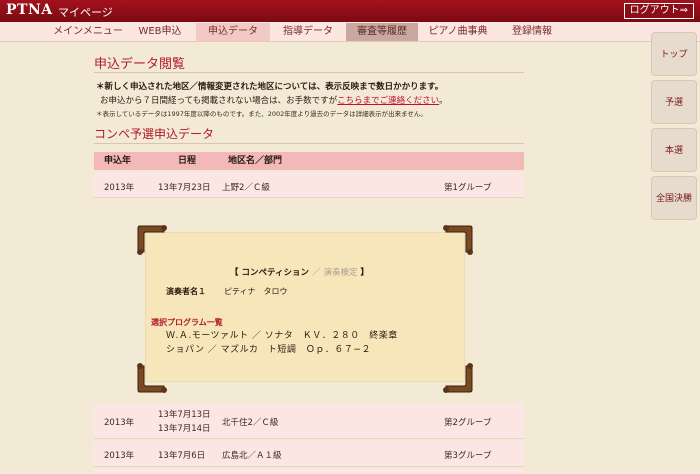 This screenshot has width=700, height=474. I want to click on nav-application-data: 申込データ, so click(233, 32).